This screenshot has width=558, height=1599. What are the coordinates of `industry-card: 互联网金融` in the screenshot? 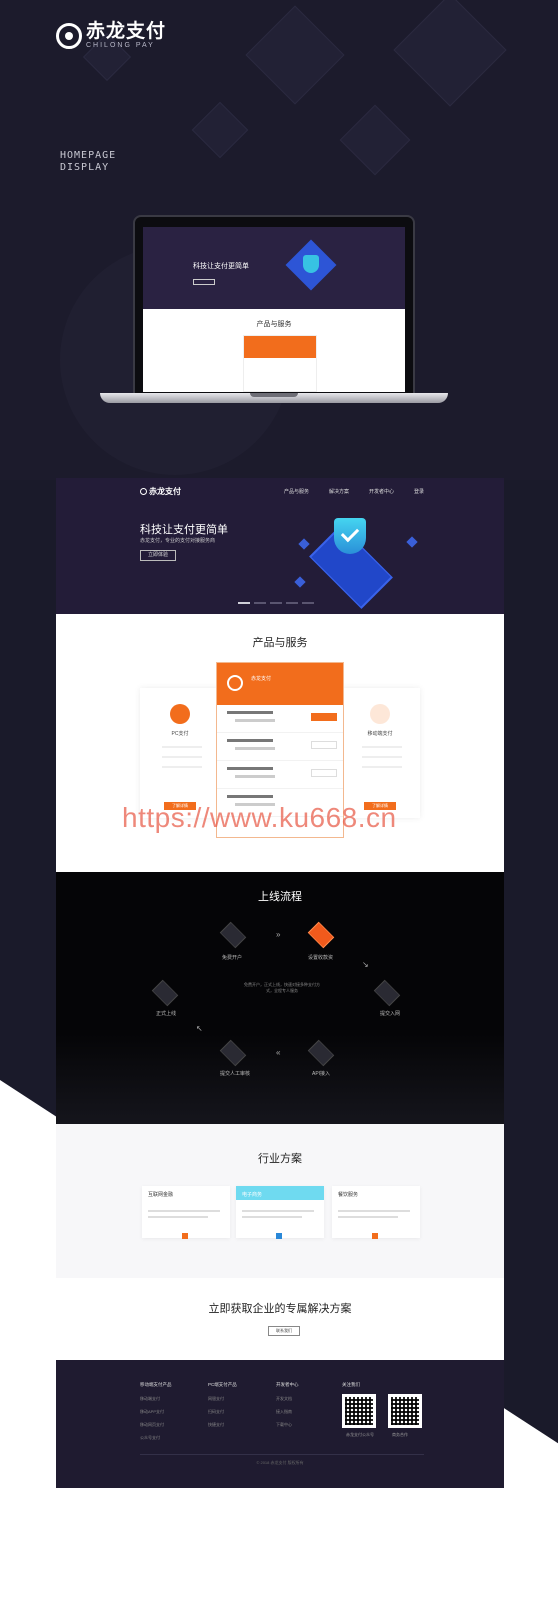 It's located at (186, 1212).